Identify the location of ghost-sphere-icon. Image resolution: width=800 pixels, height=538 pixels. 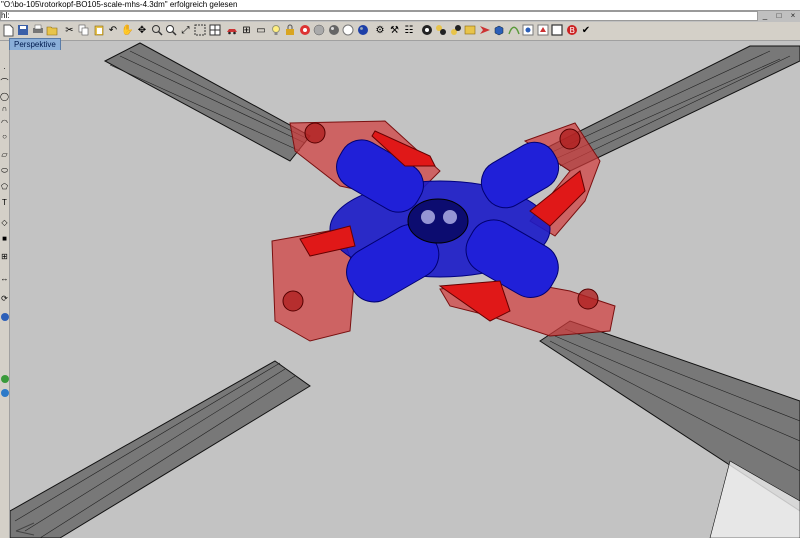
(348, 31).